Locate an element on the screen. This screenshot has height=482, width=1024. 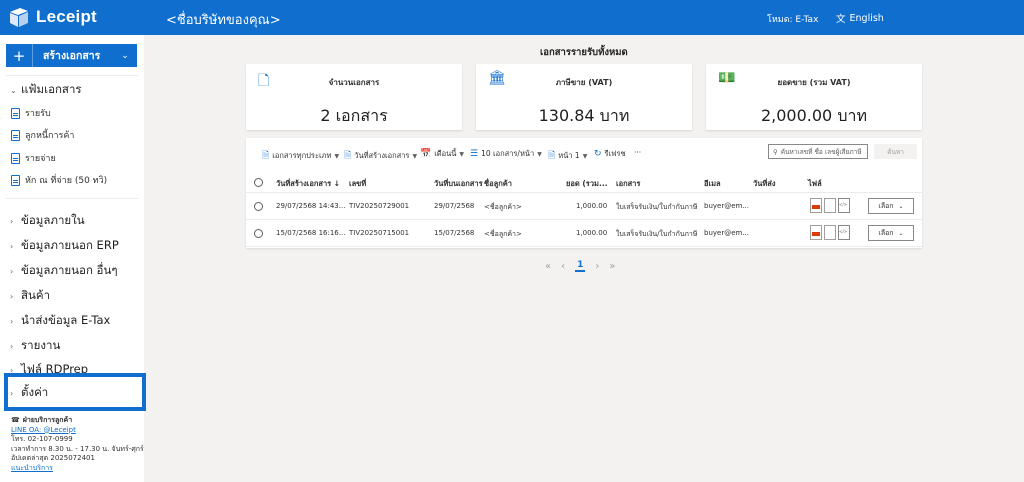
cell-amount: 1,000.00 is located at coordinates (592, 206).